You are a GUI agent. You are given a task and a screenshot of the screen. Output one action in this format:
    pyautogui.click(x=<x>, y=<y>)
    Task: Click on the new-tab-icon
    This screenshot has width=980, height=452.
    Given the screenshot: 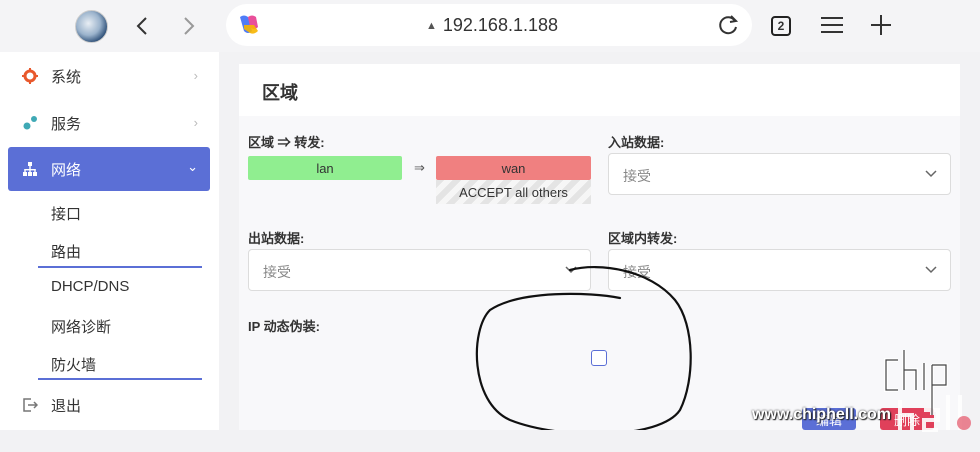 What is the action you would take?
    pyautogui.click(x=881, y=25)
    